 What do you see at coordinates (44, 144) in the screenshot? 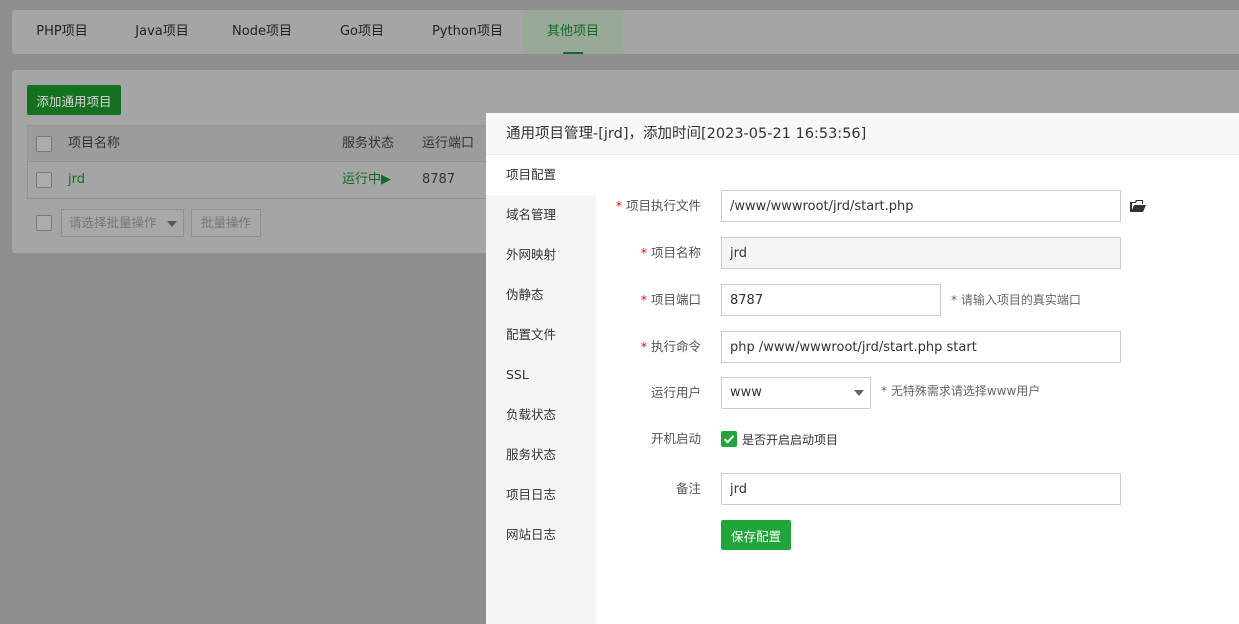
I see `select-all-checkbox` at bounding box center [44, 144].